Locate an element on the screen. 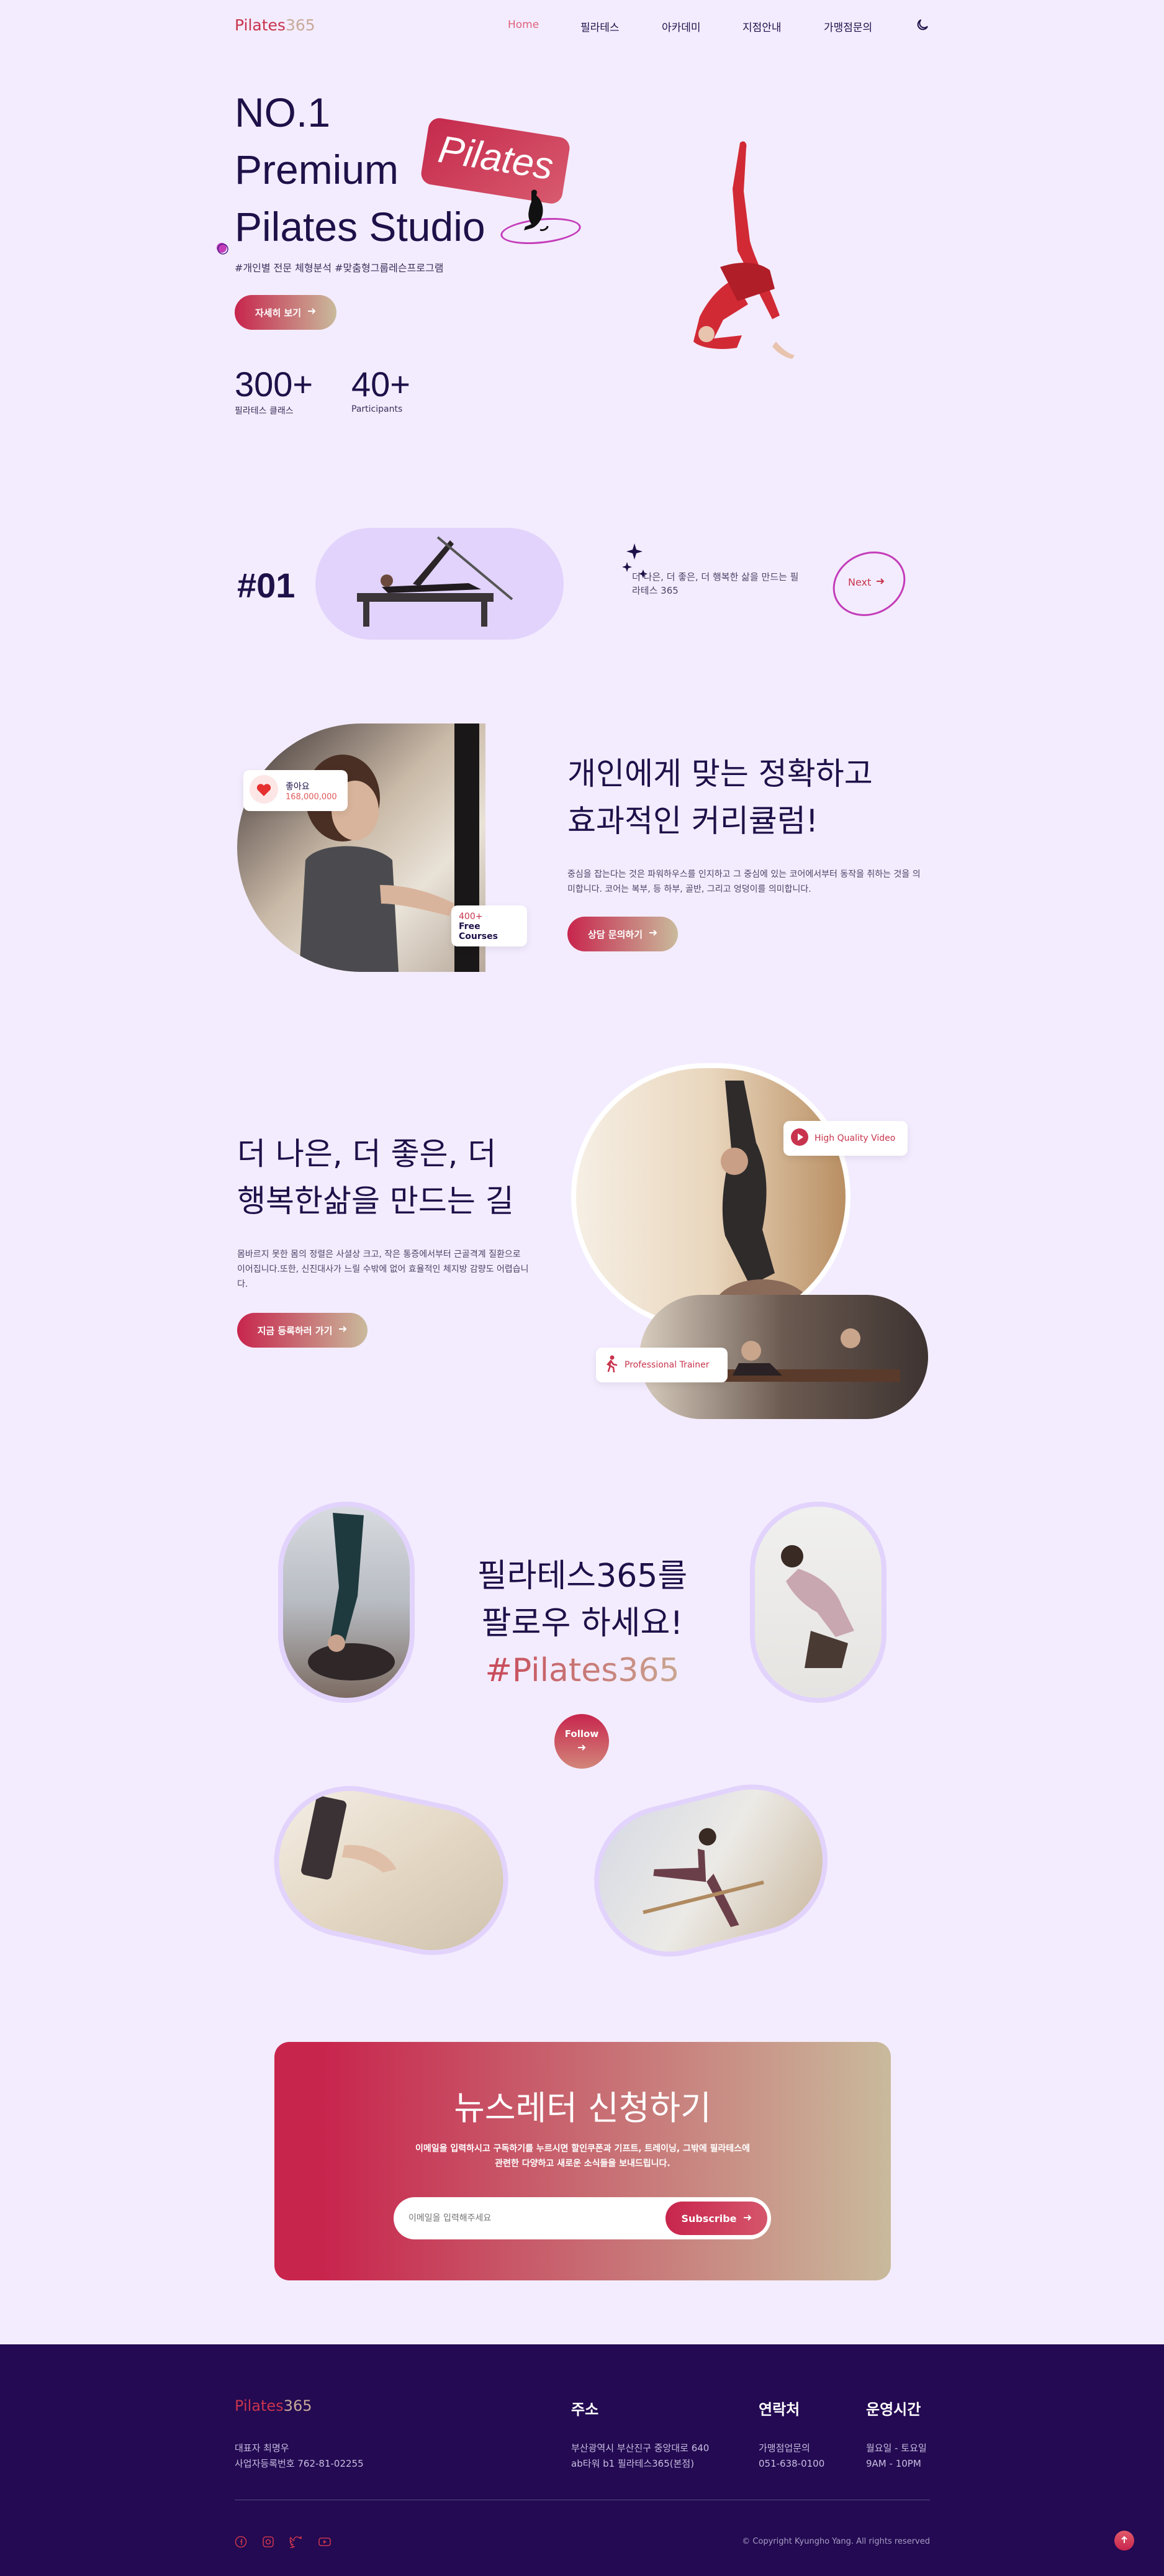  footer-address-line: ab타워 b1 필라테스365(본점) is located at coordinates (633, 2463).